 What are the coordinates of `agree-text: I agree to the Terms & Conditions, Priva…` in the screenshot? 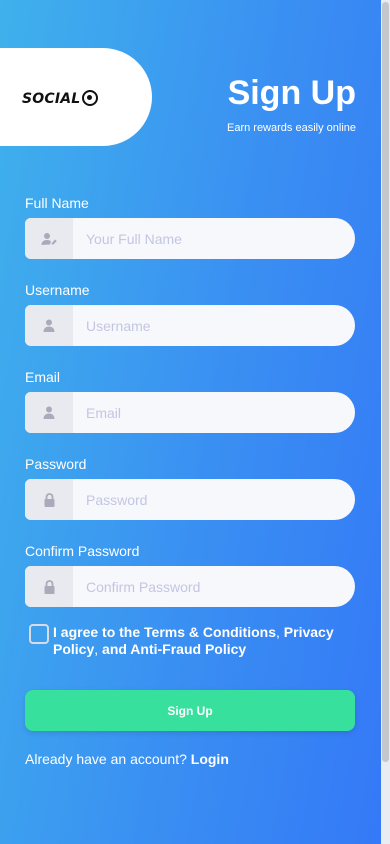 It's located at (204, 641).